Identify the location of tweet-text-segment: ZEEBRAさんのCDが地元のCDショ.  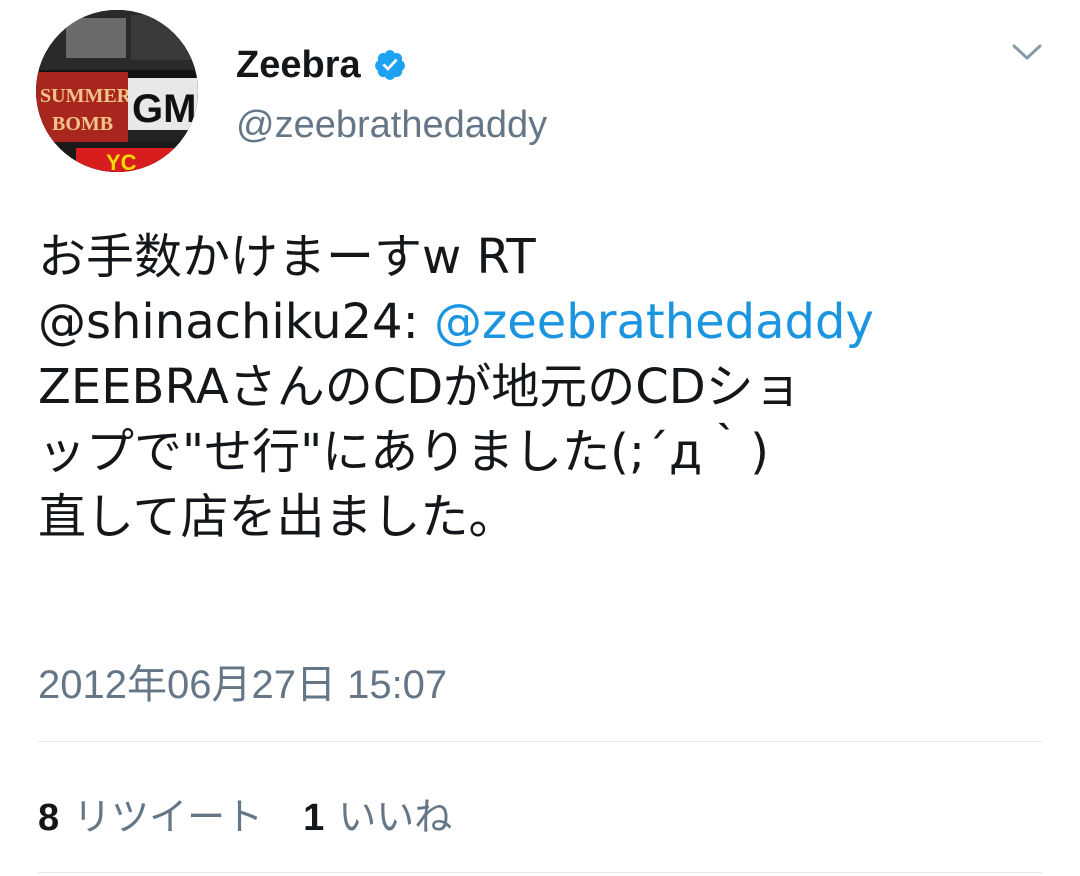
(420, 387).